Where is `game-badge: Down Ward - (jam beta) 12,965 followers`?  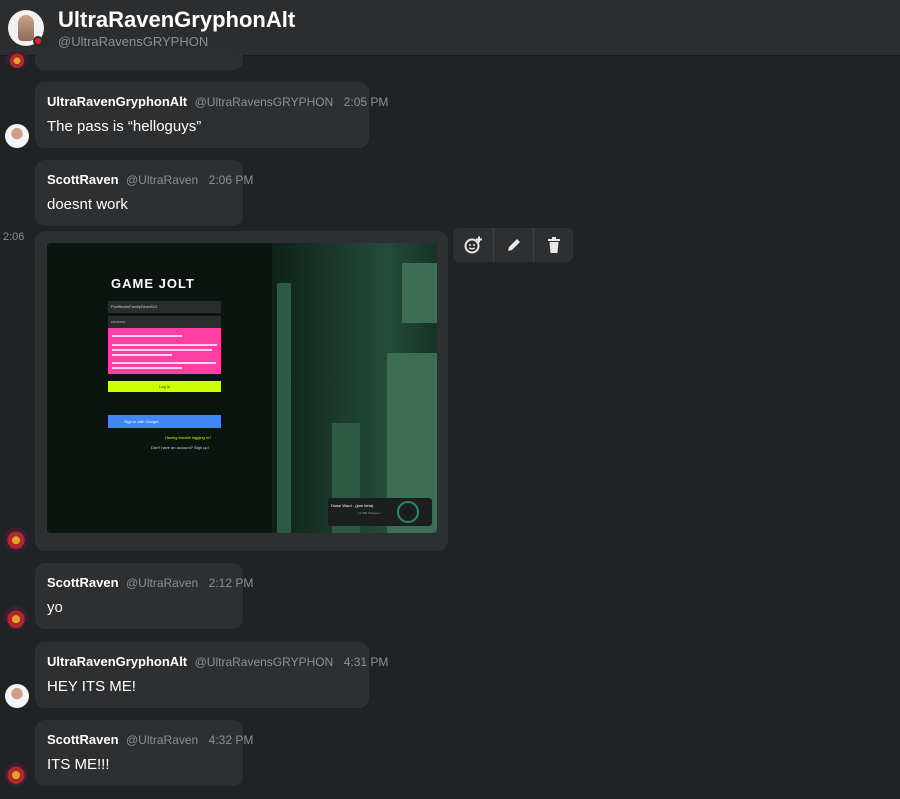 game-badge: Down Ward - (jam beta) 12,965 followers is located at coordinates (380, 512).